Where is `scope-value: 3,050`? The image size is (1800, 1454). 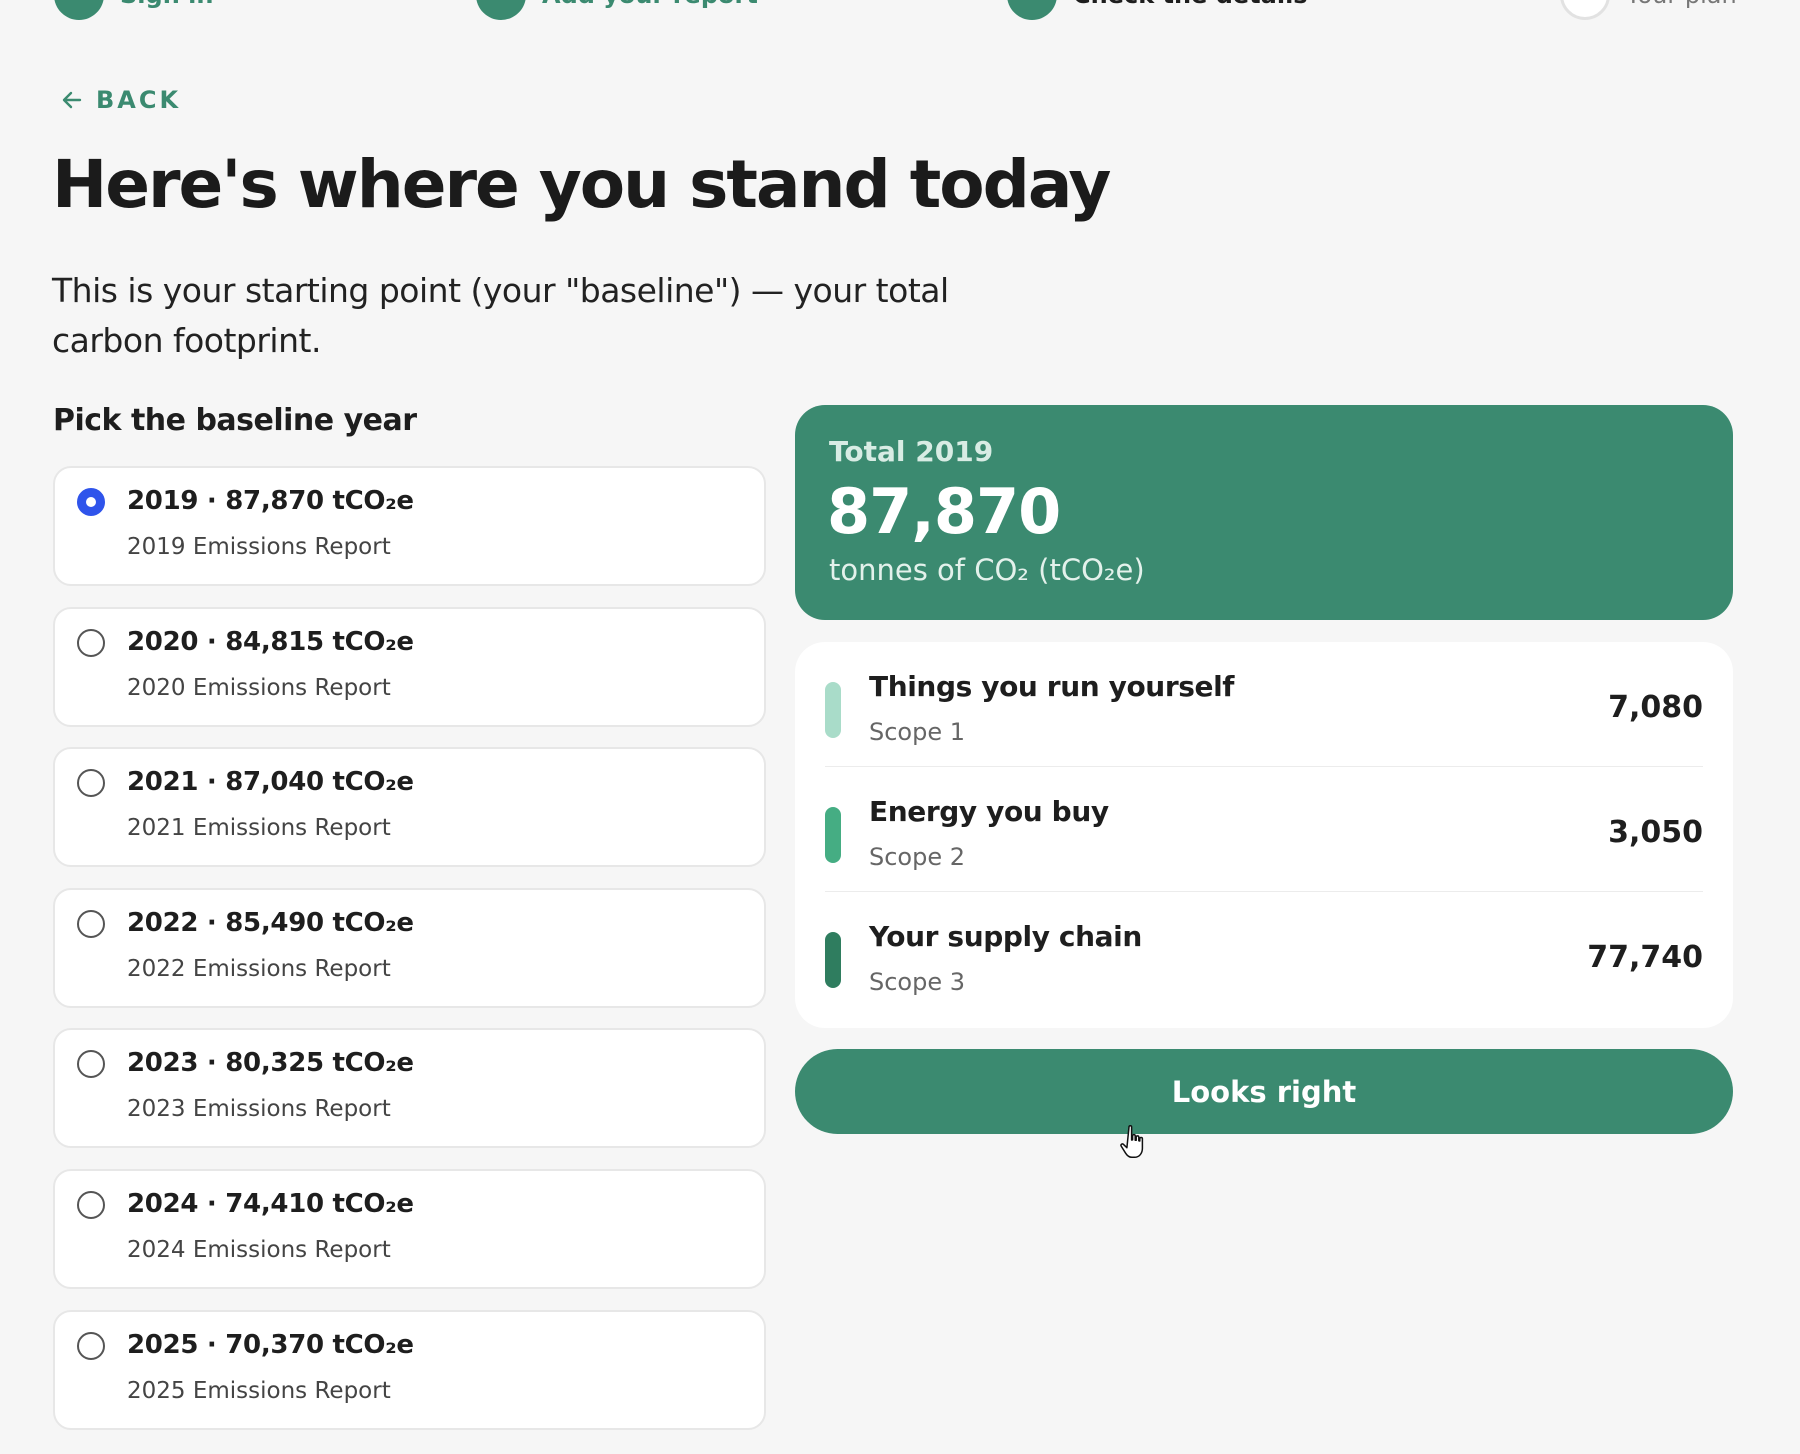
scope-value: 3,050 is located at coordinates (1655, 832).